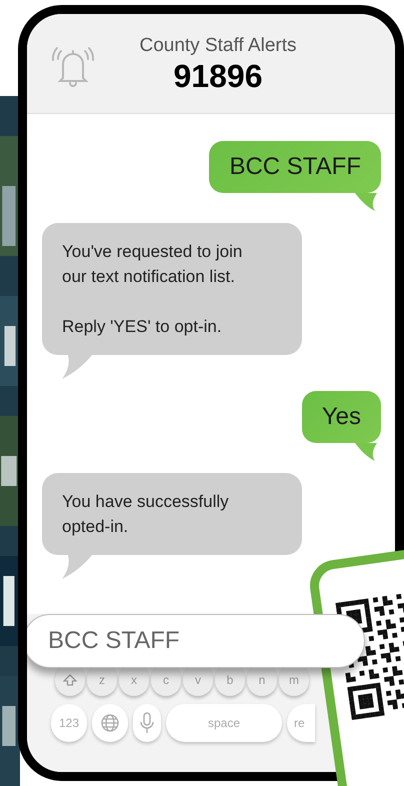  Describe the element at coordinates (301, 723) in the screenshot. I see `return-key: re` at that location.